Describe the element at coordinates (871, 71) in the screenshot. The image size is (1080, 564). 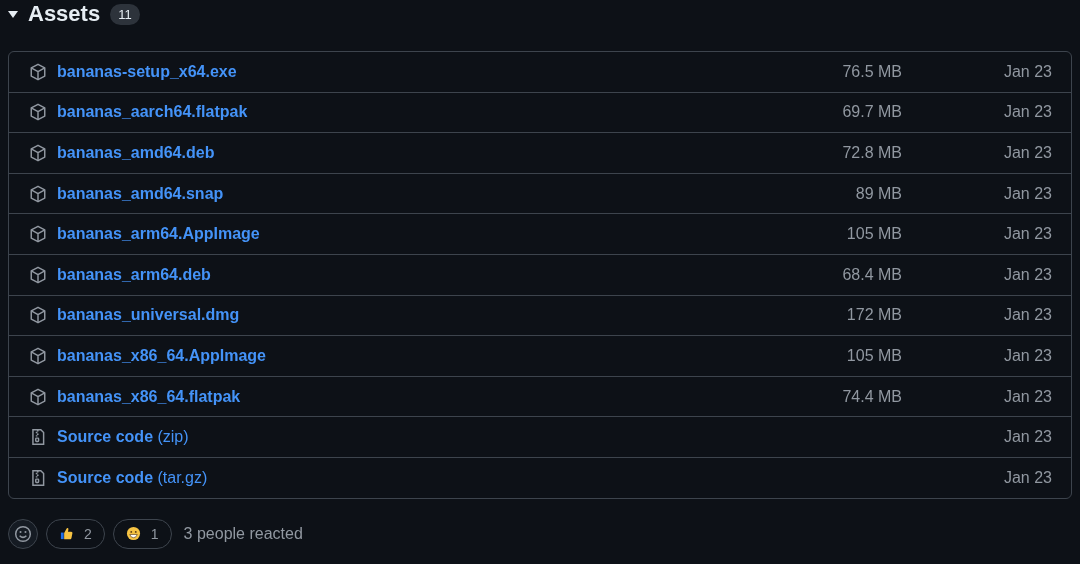
I see `file-size: 76.5 MB` at that location.